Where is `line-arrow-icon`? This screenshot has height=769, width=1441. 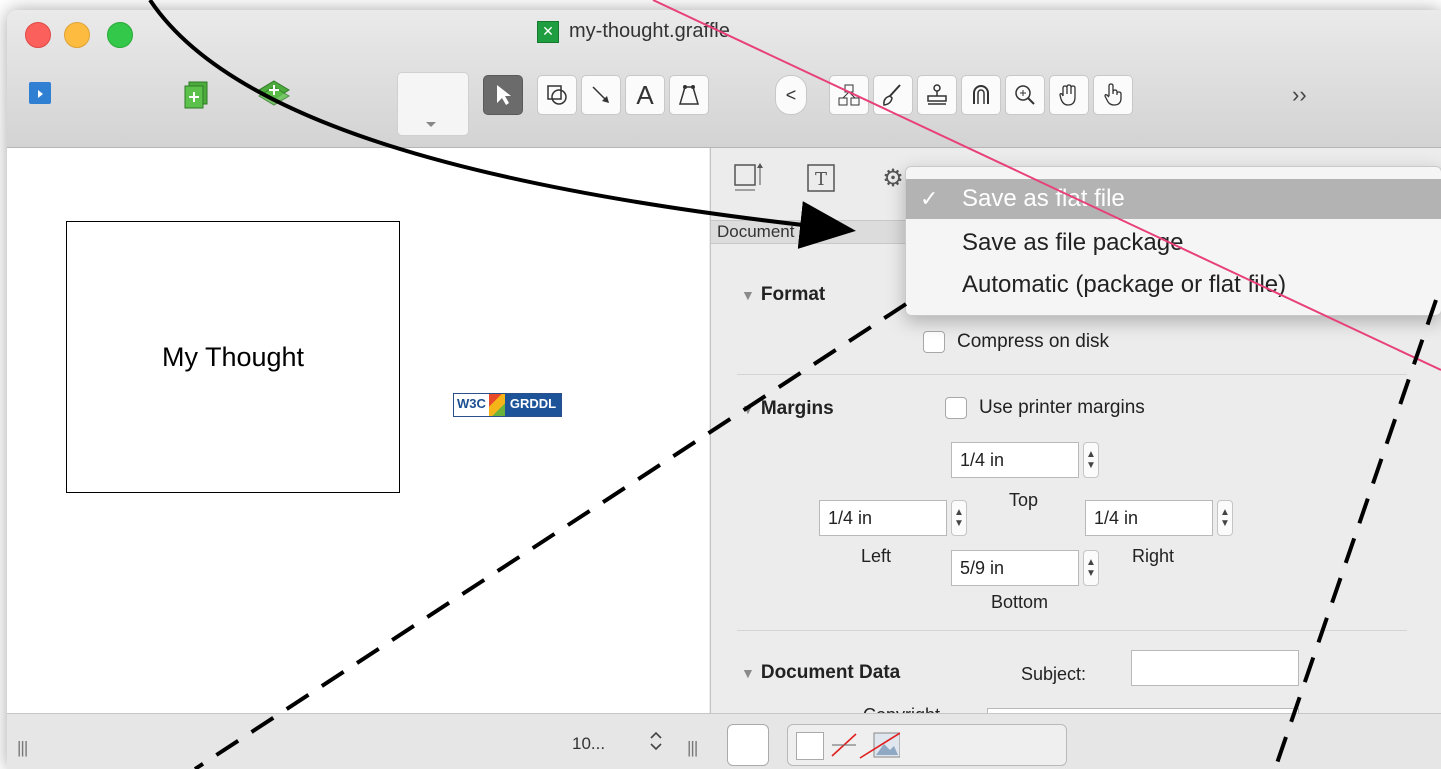
line-arrow-icon is located at coordinates (600, 94).